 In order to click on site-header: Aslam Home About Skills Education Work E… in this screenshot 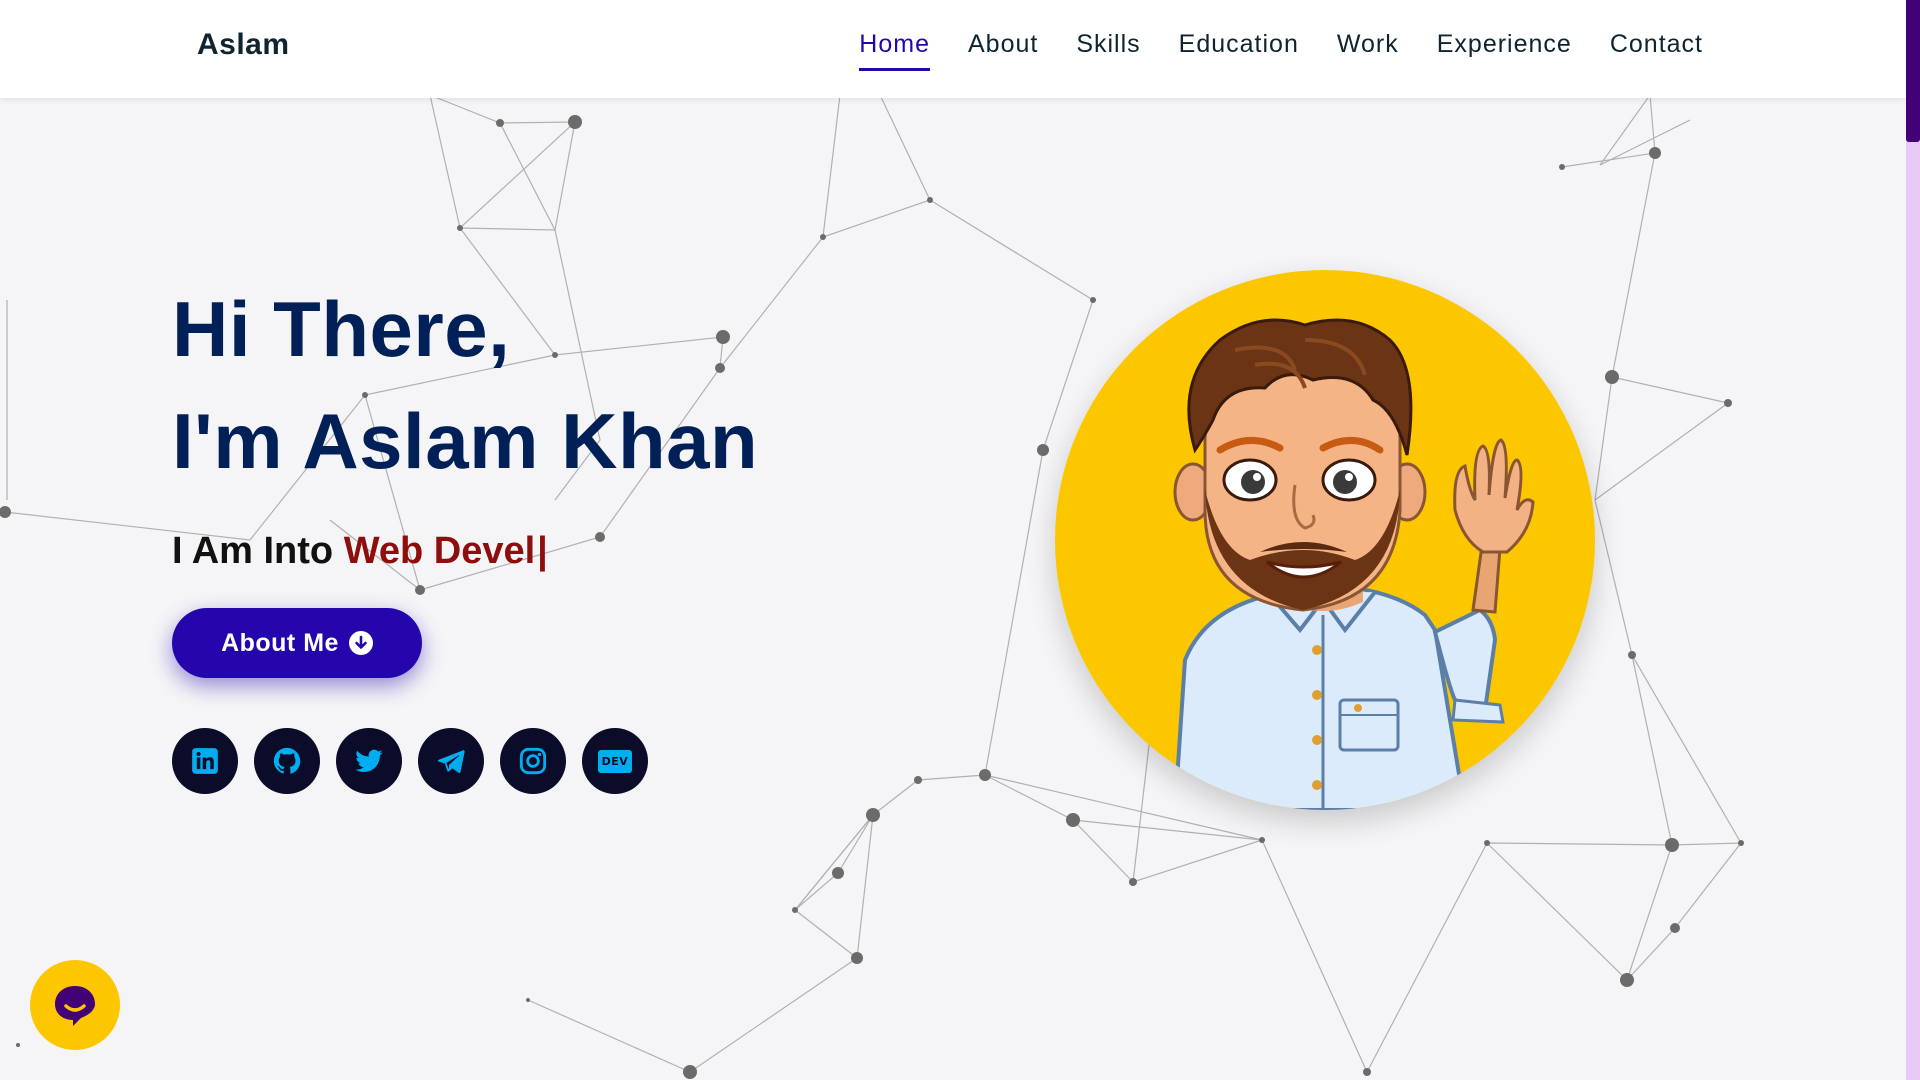, I will do `click(953, 49)`.